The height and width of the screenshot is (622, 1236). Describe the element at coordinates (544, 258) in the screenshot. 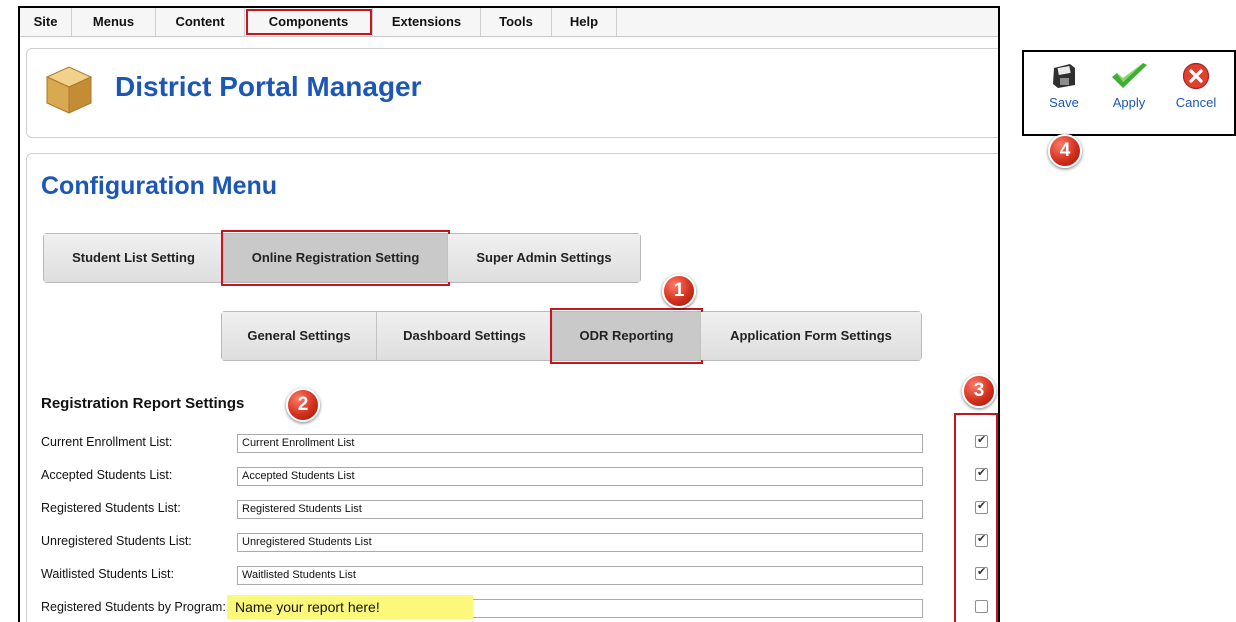

I see `tab-super-admin-settings: Super Admin Settings` at that location.